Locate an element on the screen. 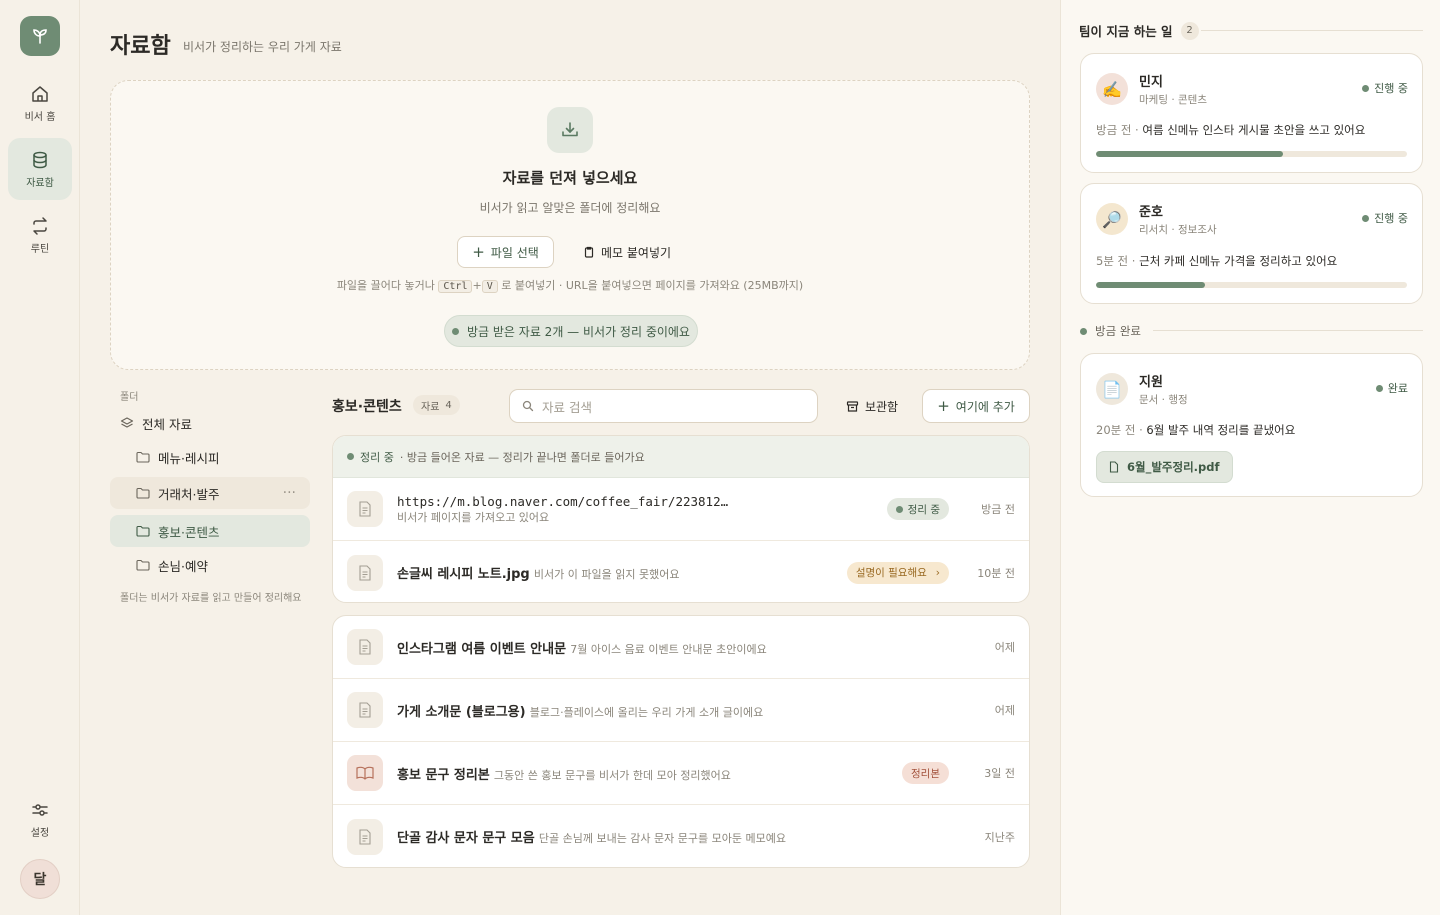  task-message: 방금 전 · 여름 신메뉴 인스타 게시물 초안을 쓰고 있어요 is located at coordinates (1230, 130).